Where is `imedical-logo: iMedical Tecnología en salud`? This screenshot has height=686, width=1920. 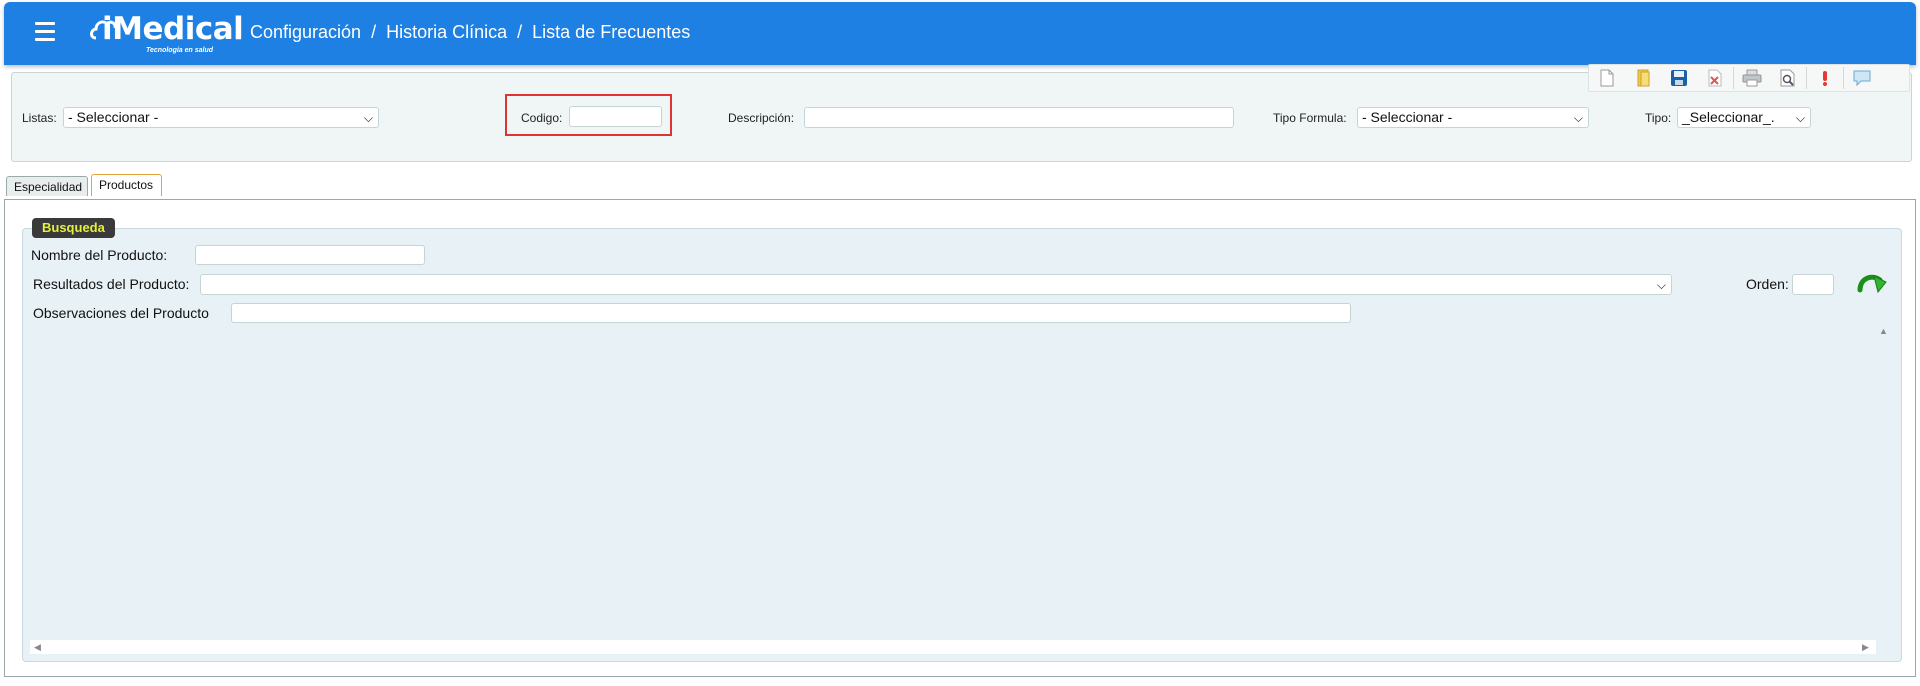 imedical-logo: iMedical Tecnología en salud is located at coordinates (167, 34).